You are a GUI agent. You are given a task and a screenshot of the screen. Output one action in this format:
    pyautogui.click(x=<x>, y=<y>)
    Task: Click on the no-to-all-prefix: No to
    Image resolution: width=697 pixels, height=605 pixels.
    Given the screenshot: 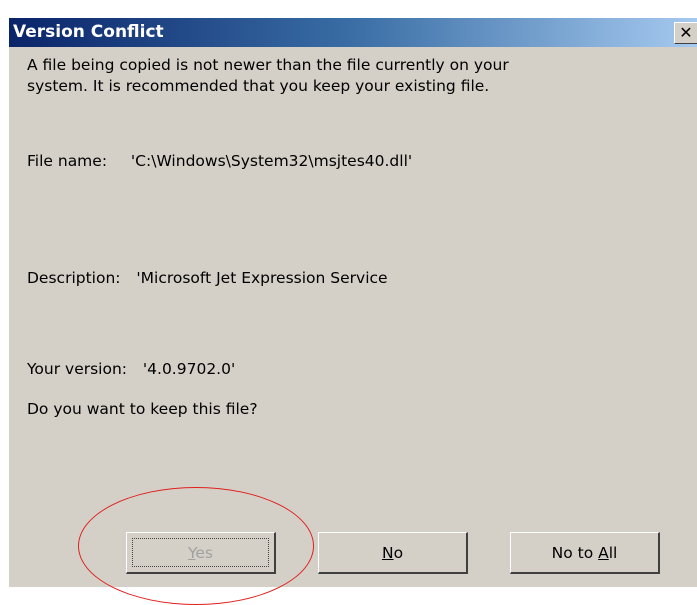 What is the action you would take?
    pyautogui.click(x=575, y=552)
    